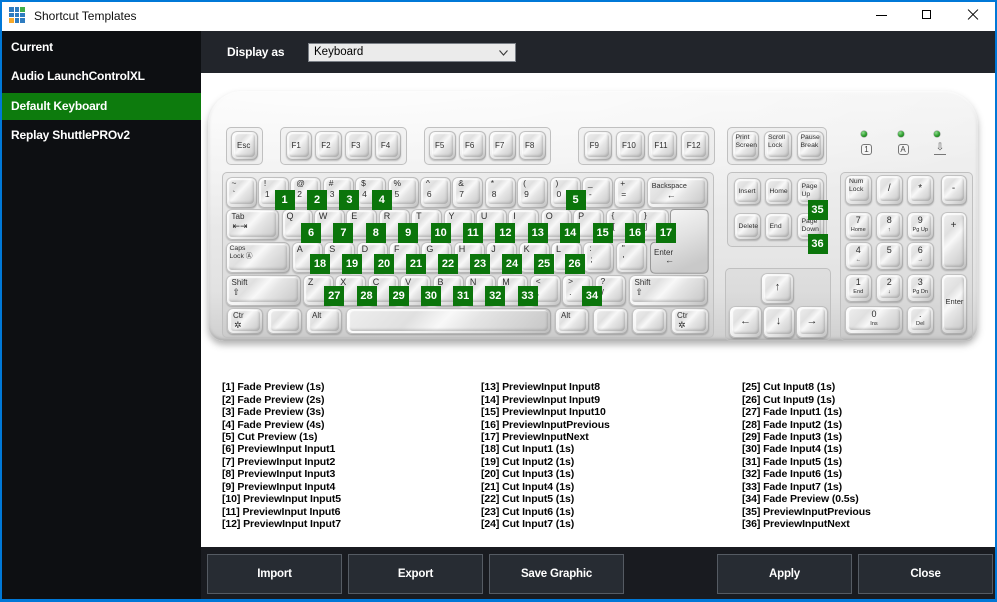  Describe the element at coordinates (677, 192) in the screenshot. I see `key-backspace: Backspace ←` at that location.